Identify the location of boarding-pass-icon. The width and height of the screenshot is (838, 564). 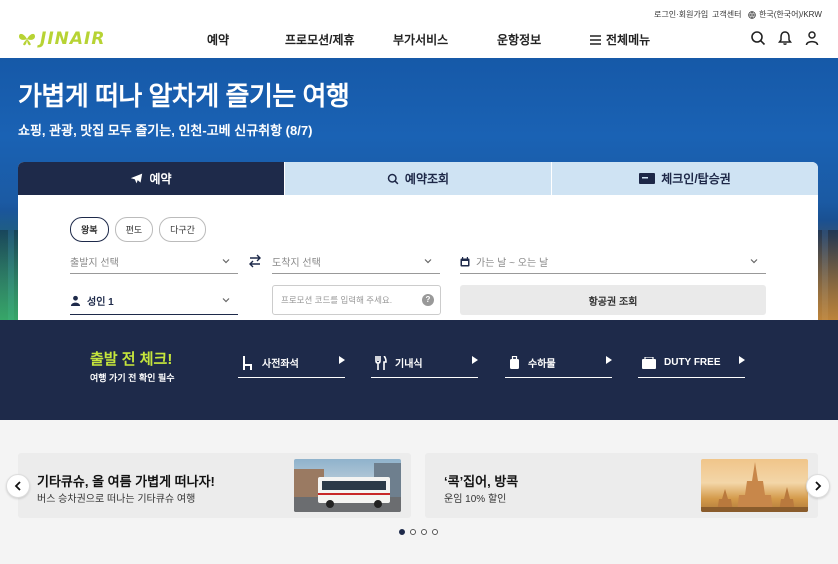
(647, 178).